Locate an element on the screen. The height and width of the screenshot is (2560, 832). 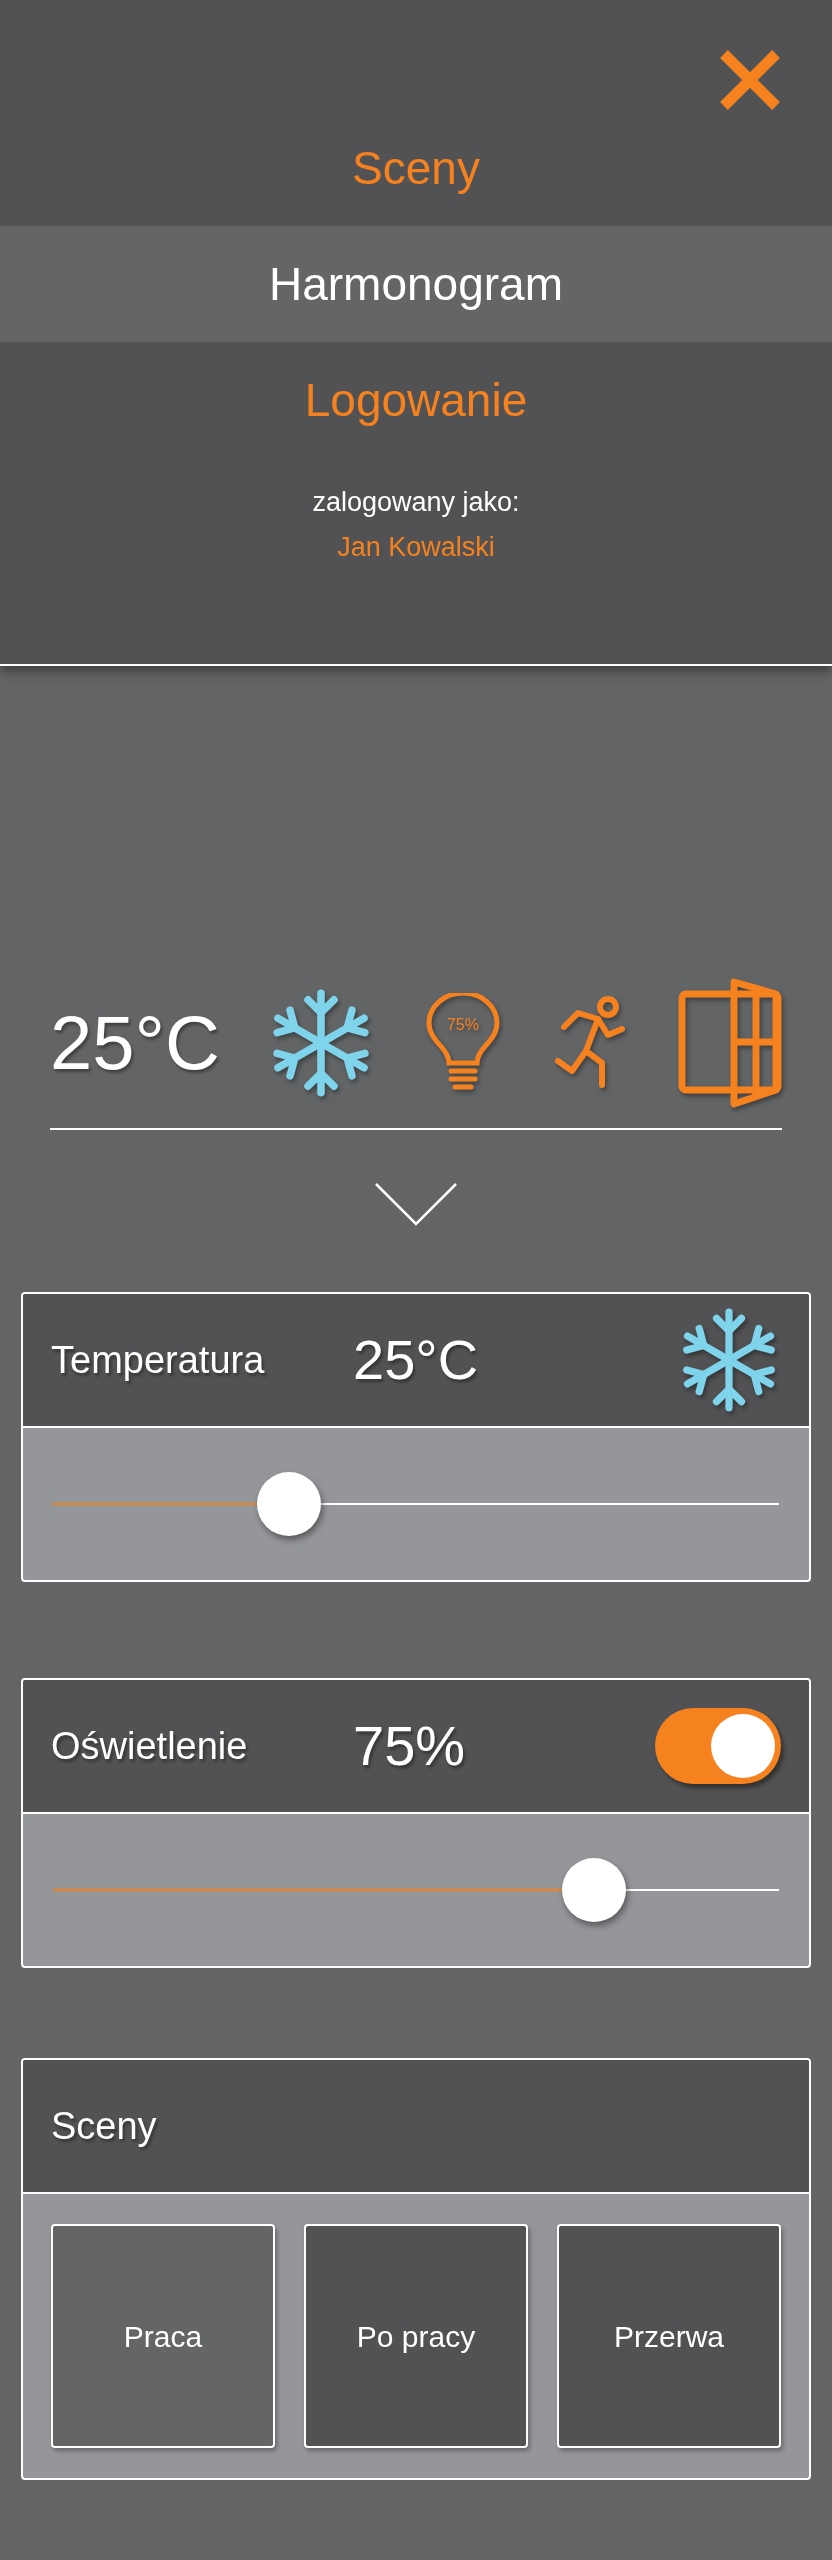
scene-button: Praca is located at coordinates (163, 2336).